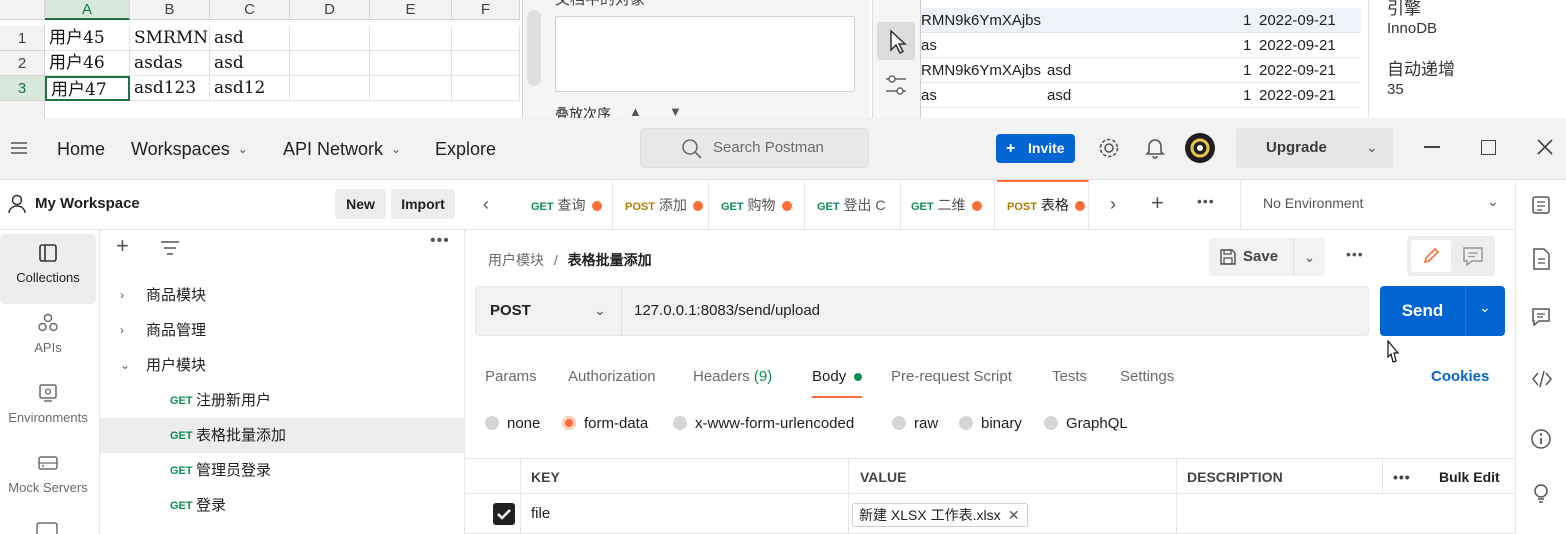 This screenshot has width=1566, height=534. What do you see at coordinates (1541, 259) in the screenshot?
I see `documentation-icon` at bounding box center [1541, 259].